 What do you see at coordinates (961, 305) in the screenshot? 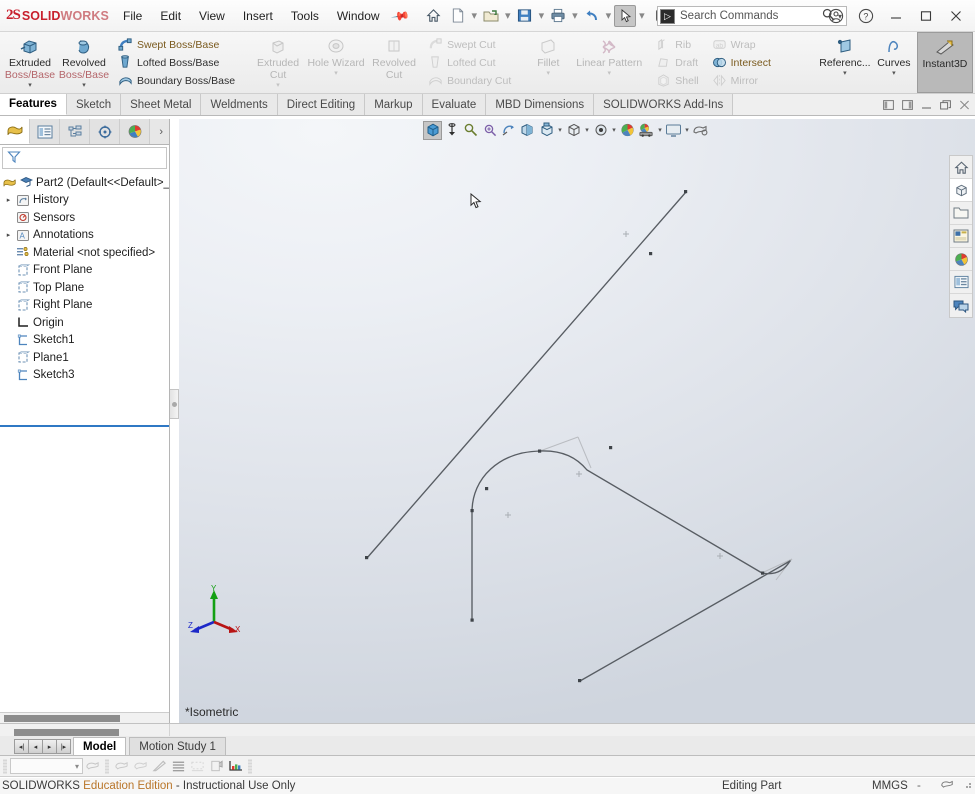
I see `solidworks-forum-button` at bounding box center [961, 305].